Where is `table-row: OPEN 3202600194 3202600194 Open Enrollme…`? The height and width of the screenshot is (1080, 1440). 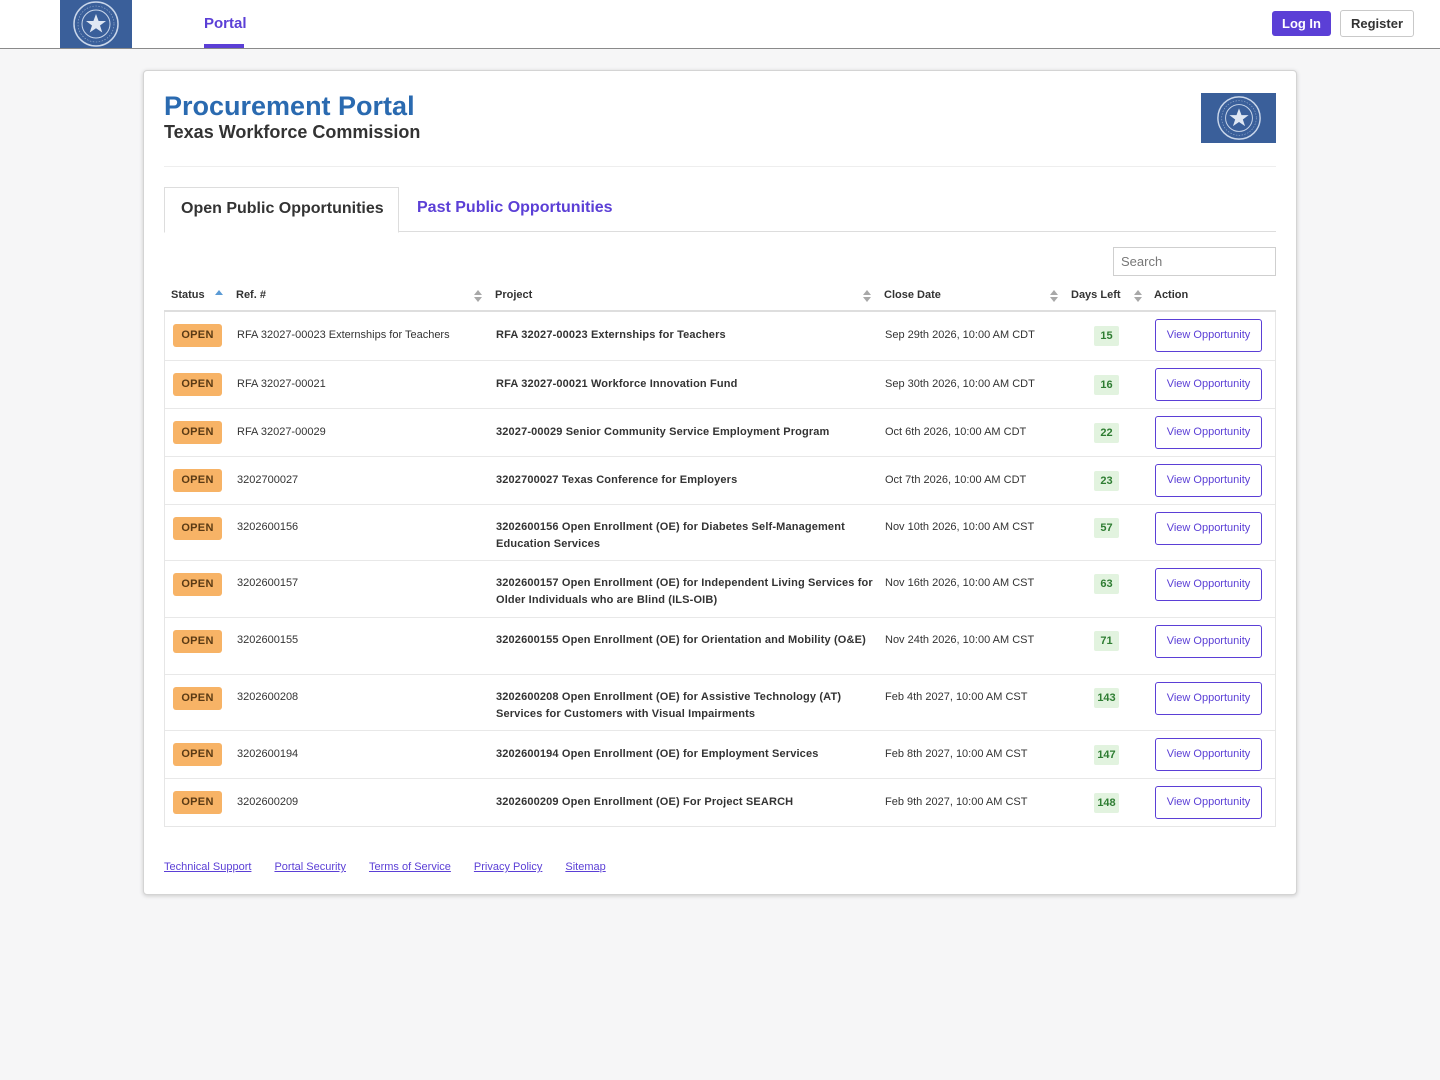 table-row: OPEN 3202600194 3202600194 Open Enrollme… is located at coordinates (720, 754).